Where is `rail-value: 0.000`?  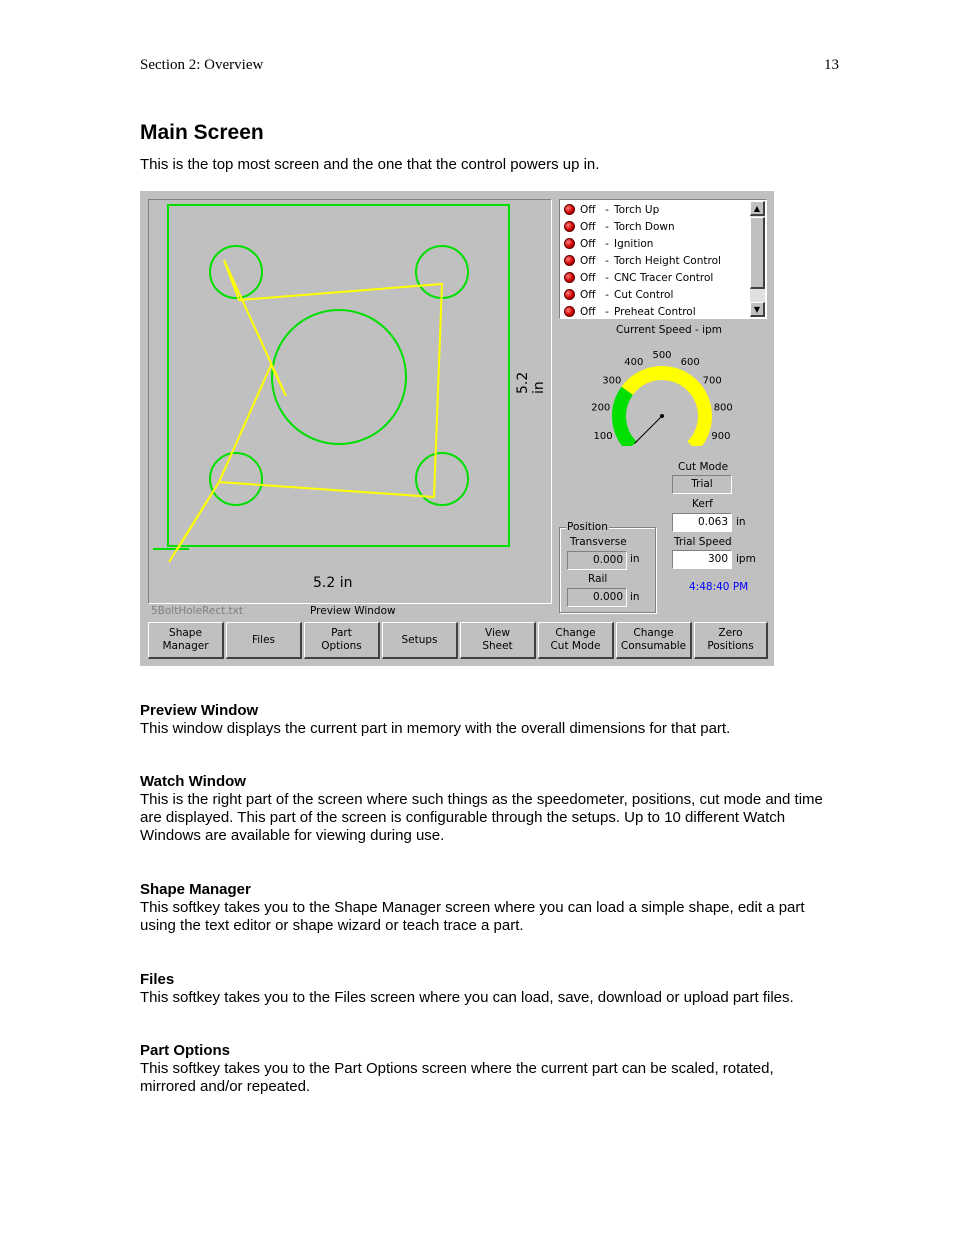
rail-value: 0.000 is located at coordinates (597, 597).